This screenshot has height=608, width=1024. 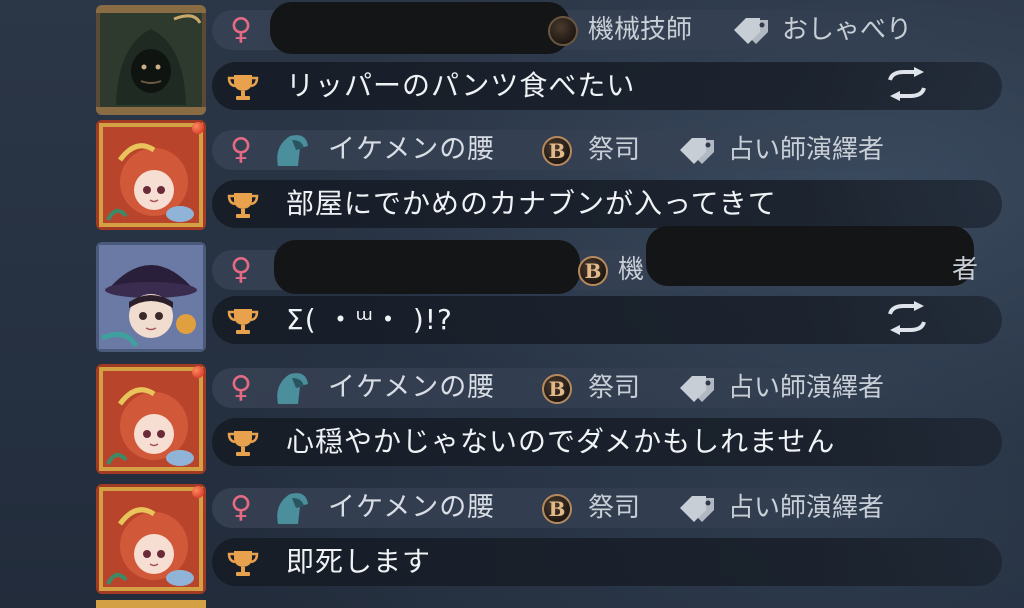 What do you see at coordinates (810, 256) in the screenshot?
I see `redacted-role-tag` at bounding box center [810, 256].